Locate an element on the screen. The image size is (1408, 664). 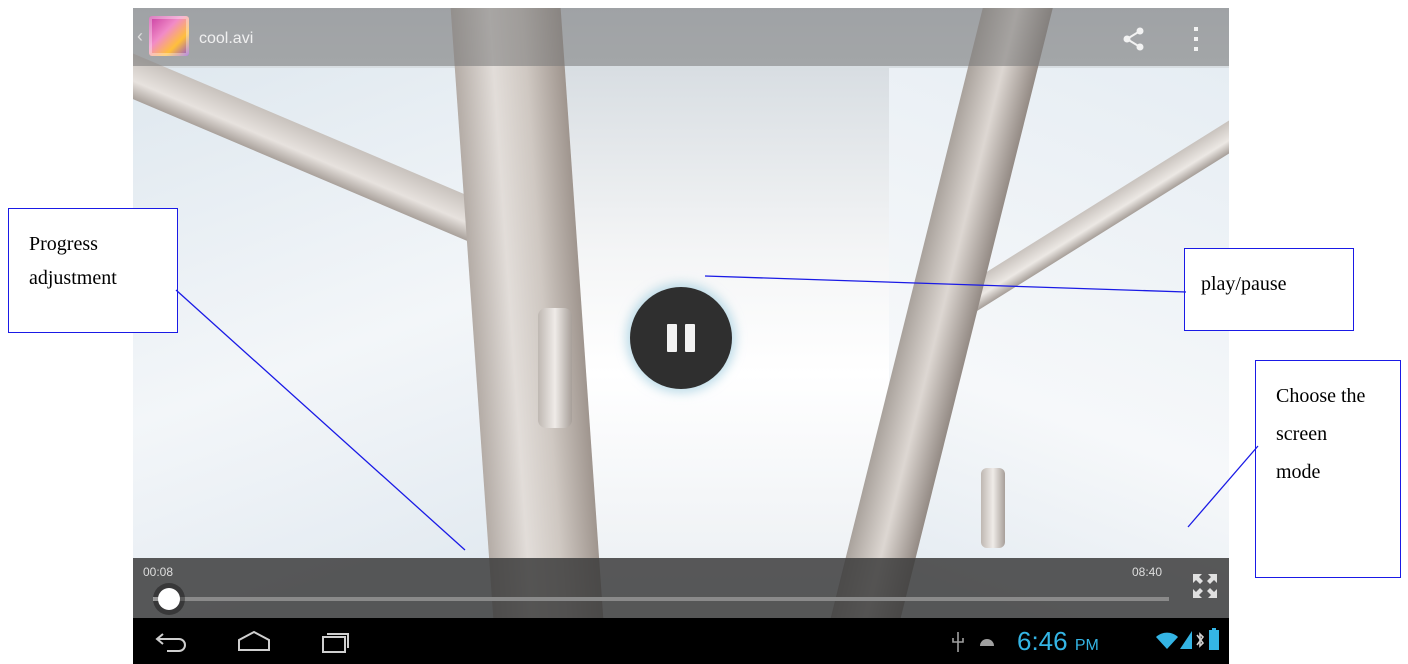
callout-screen-mode-text: Choose the screen mode is located at coordinates (1321, 434).